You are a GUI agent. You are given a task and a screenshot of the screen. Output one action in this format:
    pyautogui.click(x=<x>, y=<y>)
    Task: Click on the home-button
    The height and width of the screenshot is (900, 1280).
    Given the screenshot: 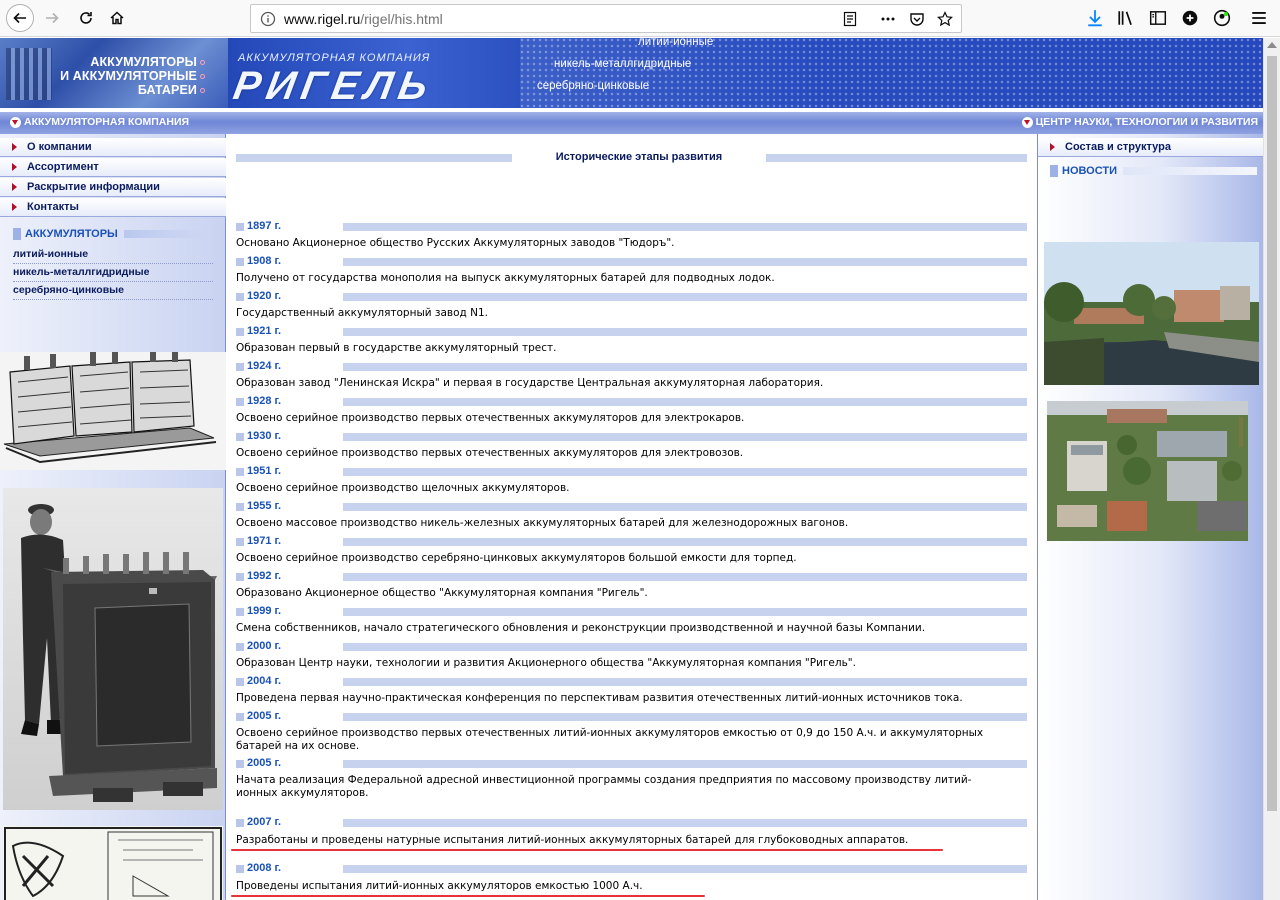 What is the action you would take?
    pyautogui.click(x=117, y=18)
    